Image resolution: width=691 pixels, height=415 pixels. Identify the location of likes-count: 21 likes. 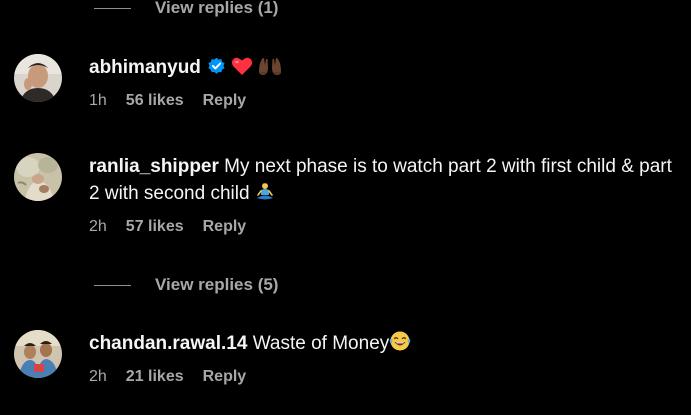
(155, 377).